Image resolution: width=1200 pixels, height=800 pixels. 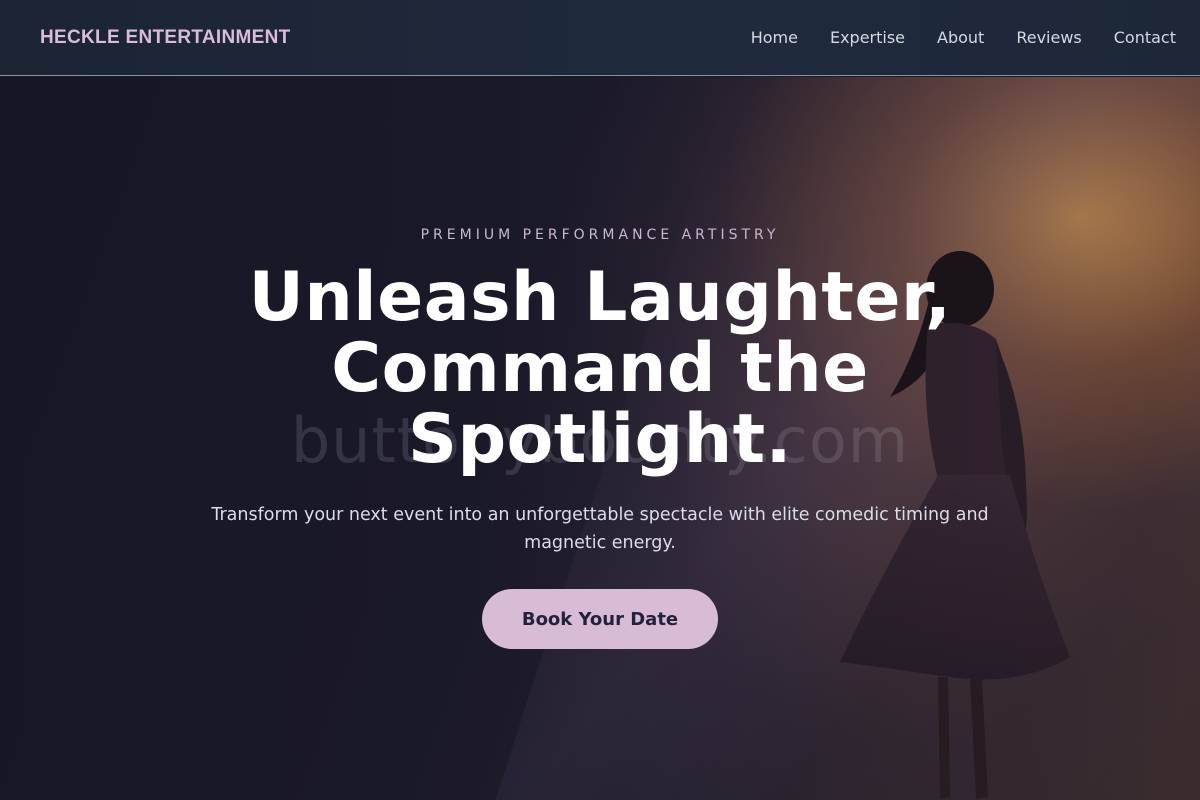 What do you see at coordinates (165, 38) in the screenshot?
I see `brand-logo: HECKLE ENTERTAINMENT` at bounding box center [165, 38].